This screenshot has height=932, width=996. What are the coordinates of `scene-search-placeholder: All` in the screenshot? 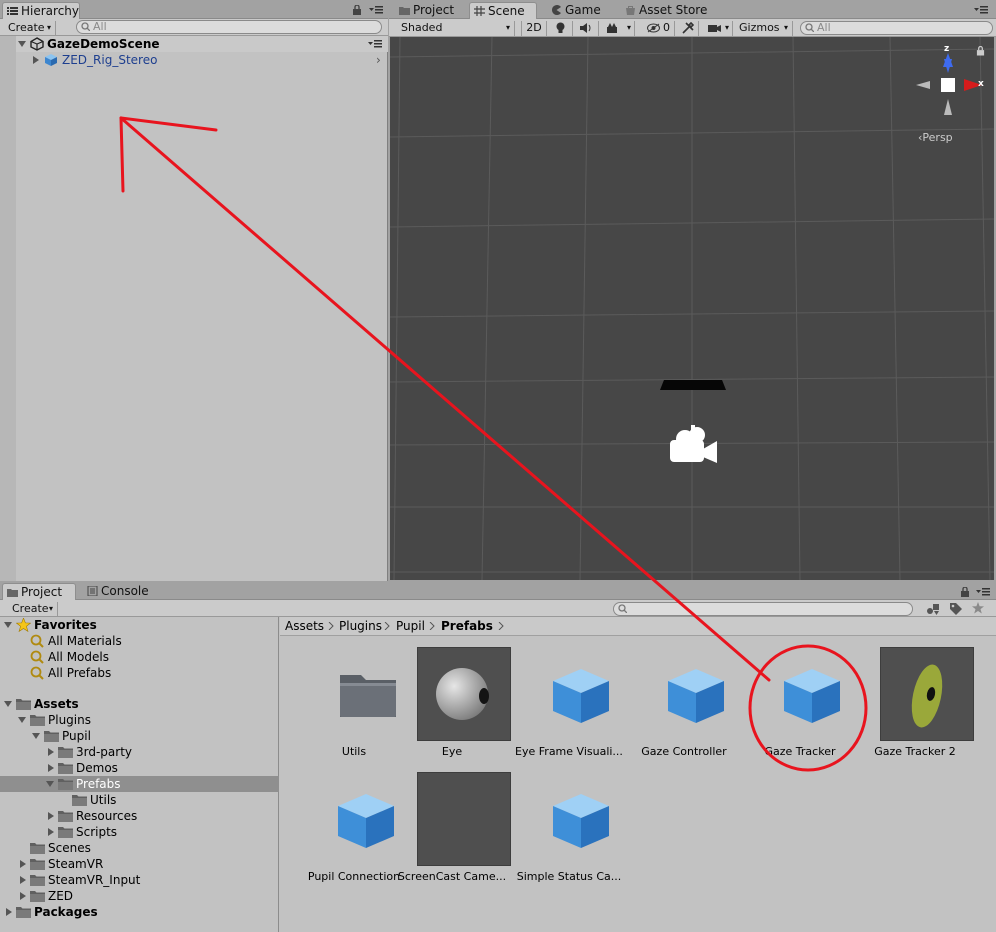 It's located at (824, 27).